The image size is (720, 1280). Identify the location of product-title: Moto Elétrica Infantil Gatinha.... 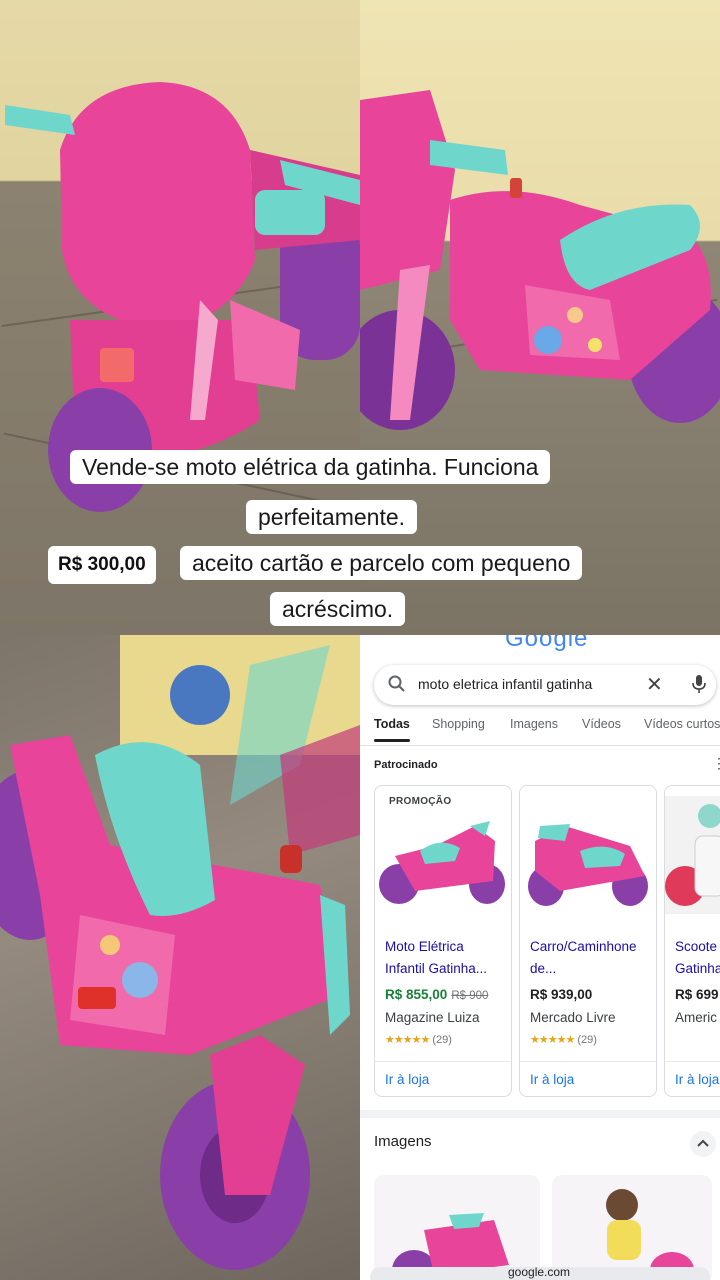
(447, 958).